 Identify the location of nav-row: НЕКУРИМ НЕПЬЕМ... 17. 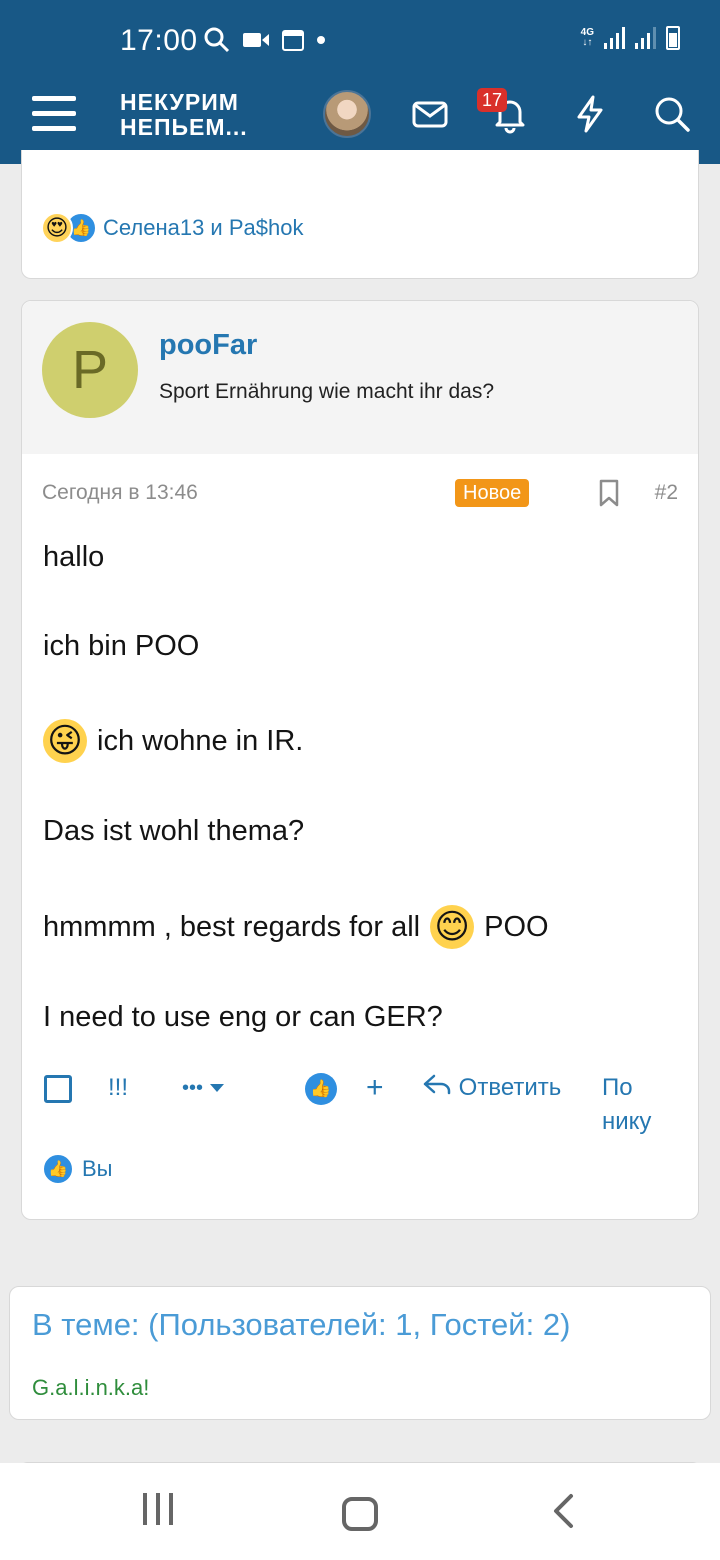
(360, 114).